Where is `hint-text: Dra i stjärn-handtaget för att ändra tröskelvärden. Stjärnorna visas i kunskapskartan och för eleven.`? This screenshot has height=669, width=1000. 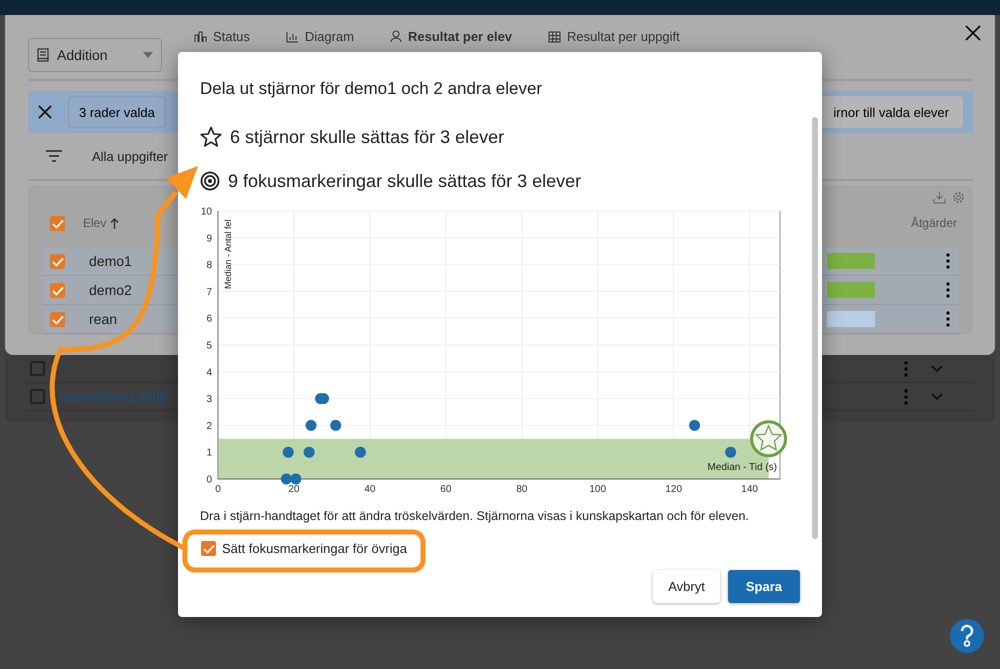 hint-text: Dra i stjärn-handtaget för att ändra tröskelvärden. Stjärnorna visas i kunskapskartan och för eleven. is located at coordinates (475, 516).